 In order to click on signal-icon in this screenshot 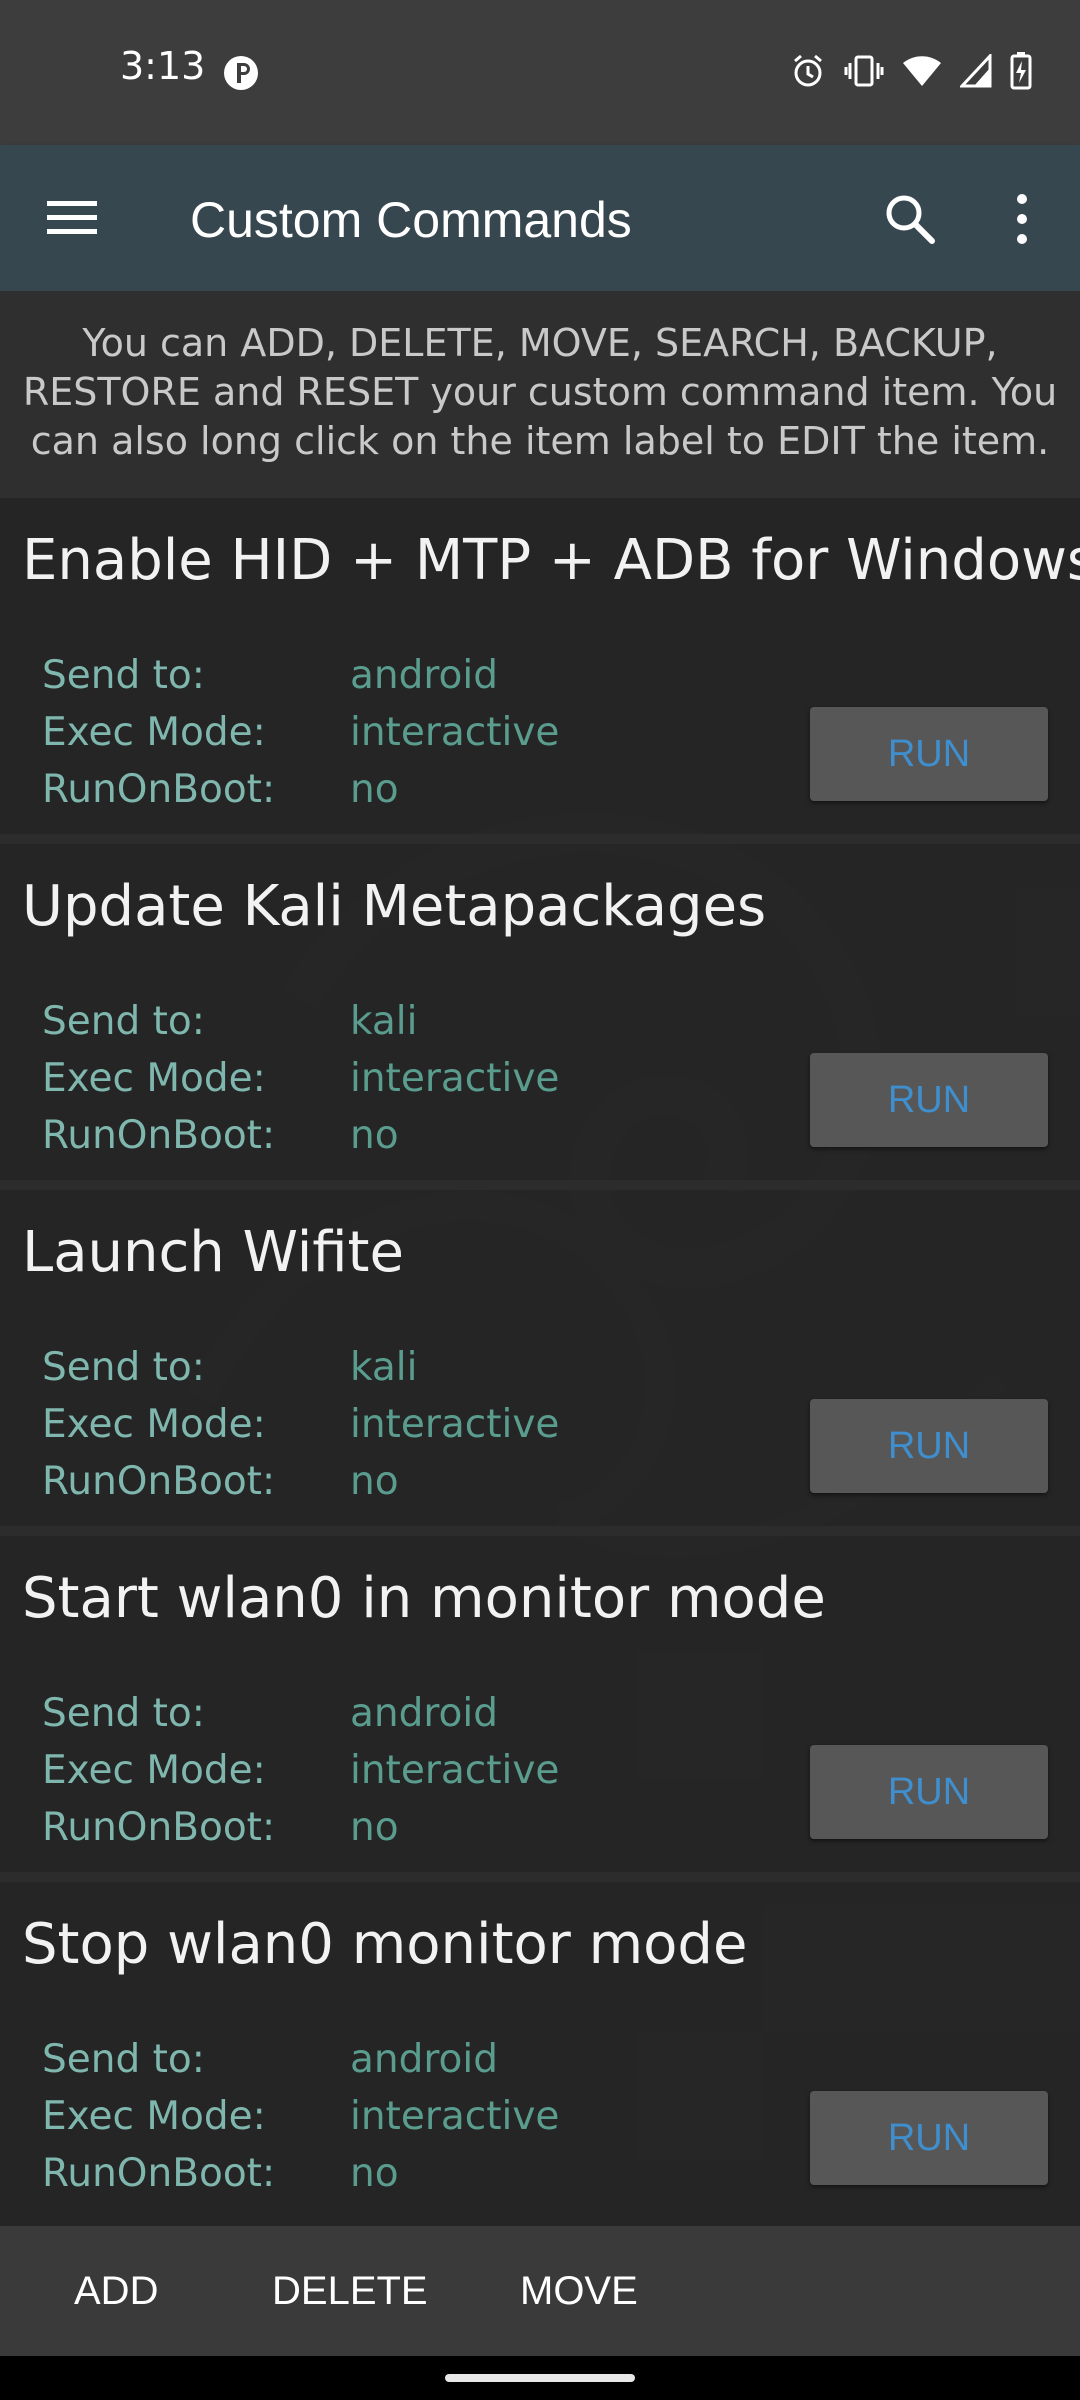, I will do `click(975, 72)`.